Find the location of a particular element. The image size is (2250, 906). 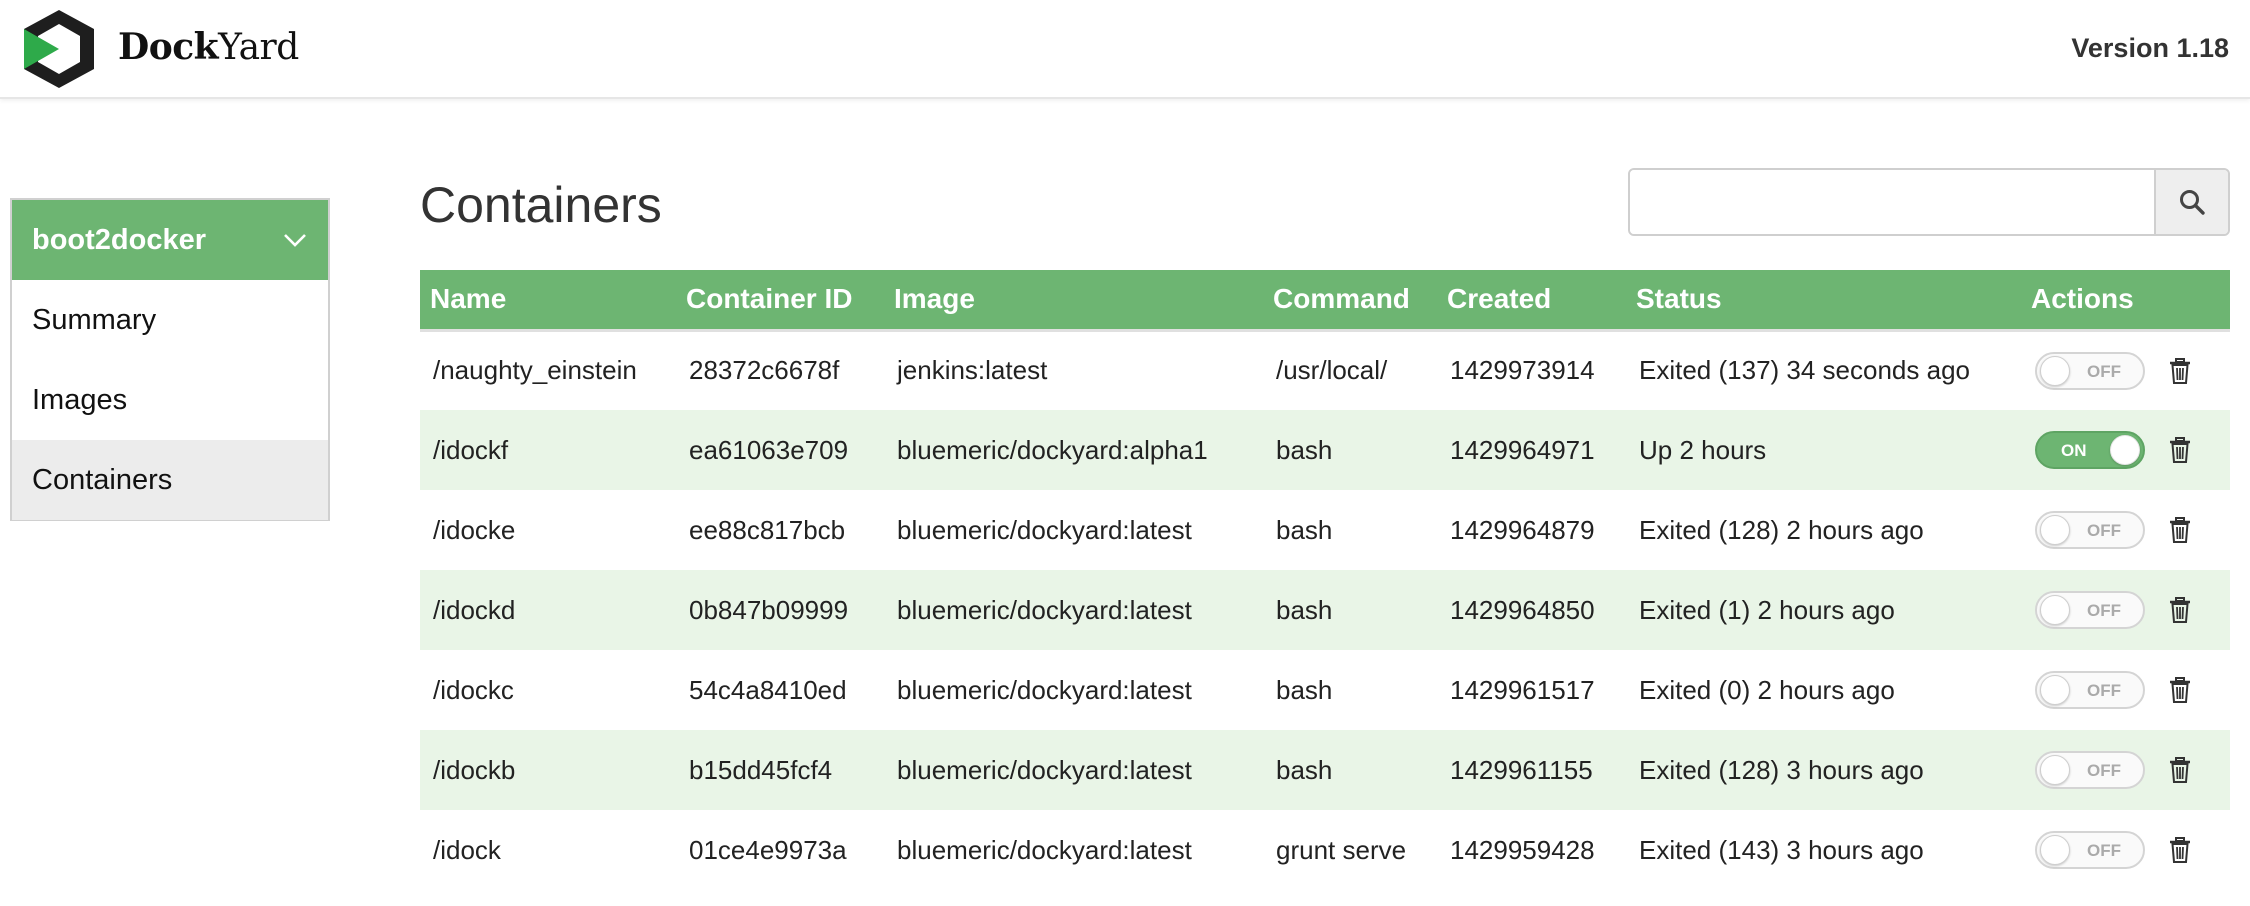

cell-name: /idockc is located at coordinates (473, 689).